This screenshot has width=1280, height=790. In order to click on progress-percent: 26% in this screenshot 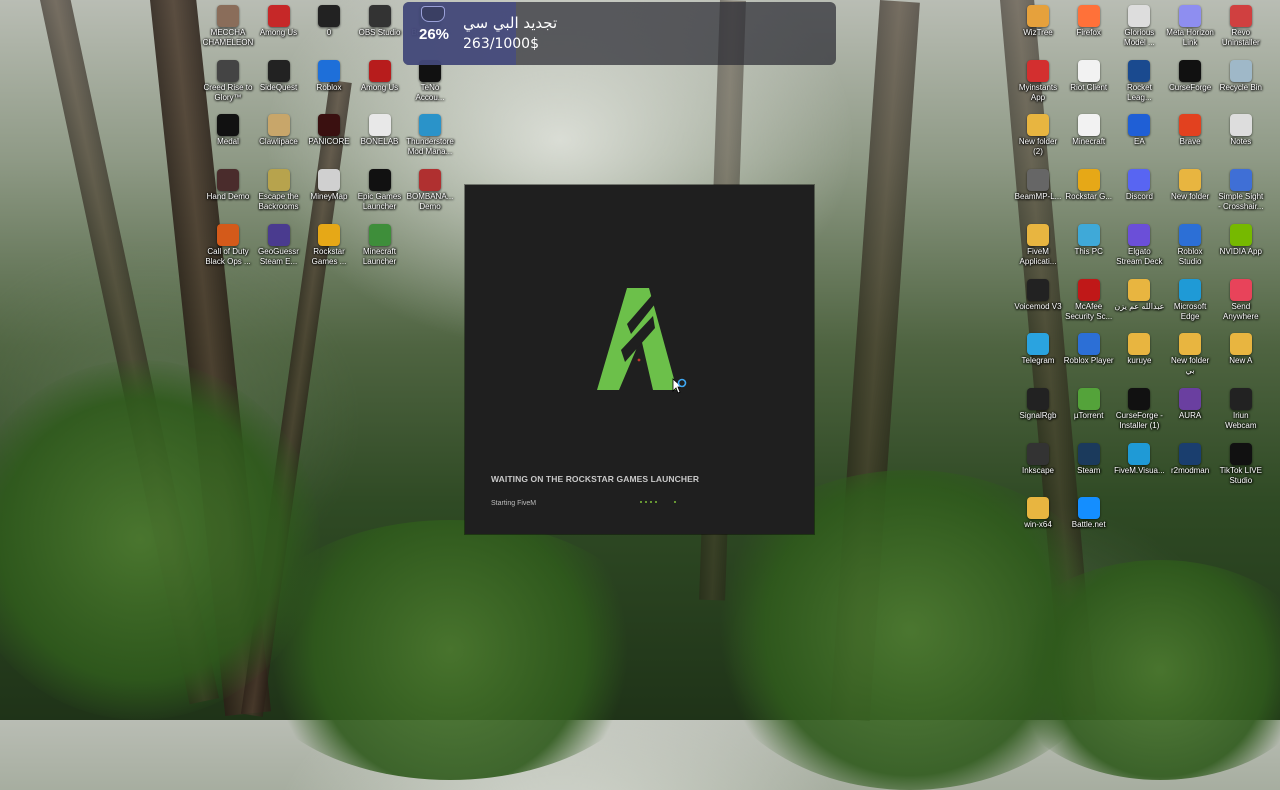, I will do `click(434, 34)`.